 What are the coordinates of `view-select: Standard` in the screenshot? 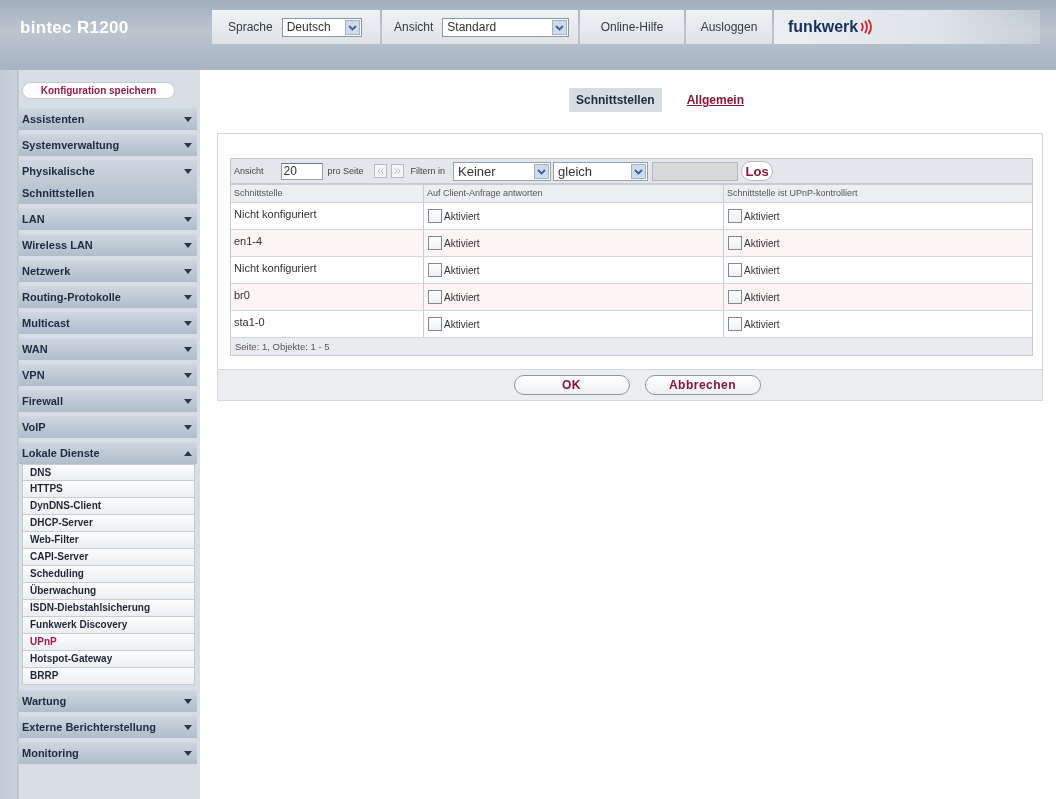 It's located at (506, 27).